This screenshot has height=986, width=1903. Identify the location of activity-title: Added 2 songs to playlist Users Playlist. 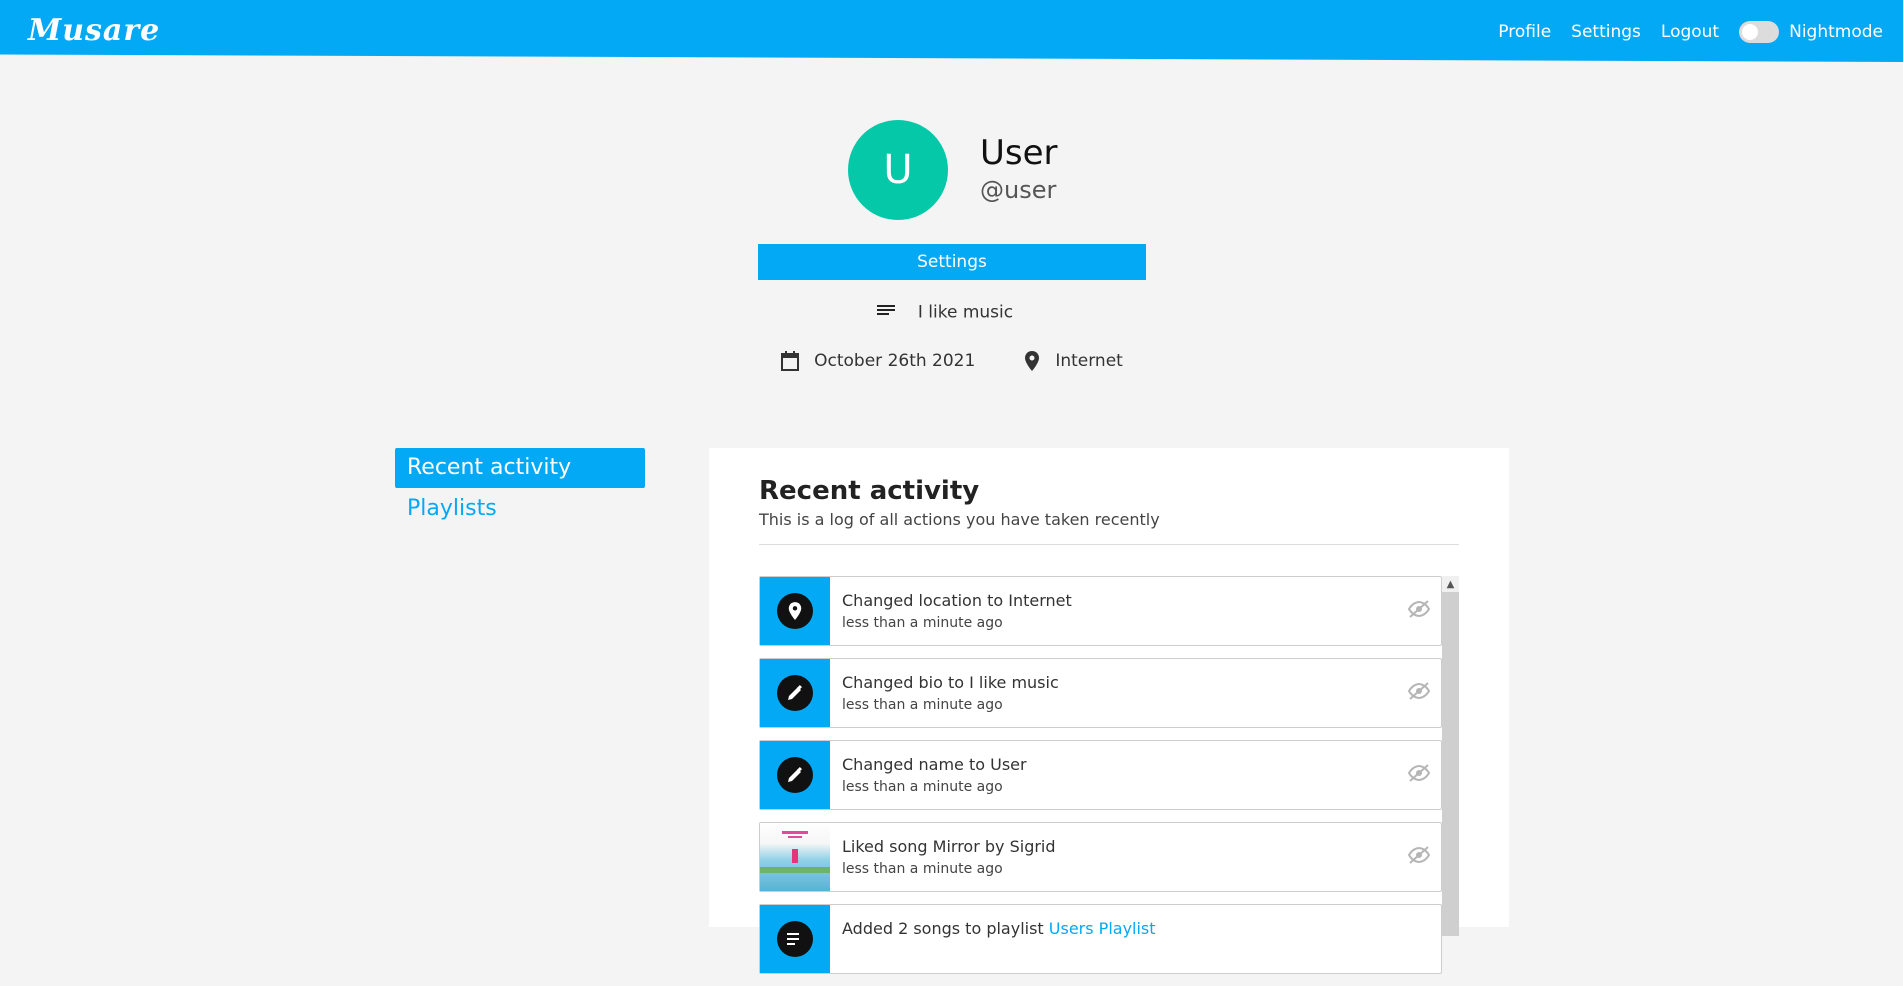
(999, 928).